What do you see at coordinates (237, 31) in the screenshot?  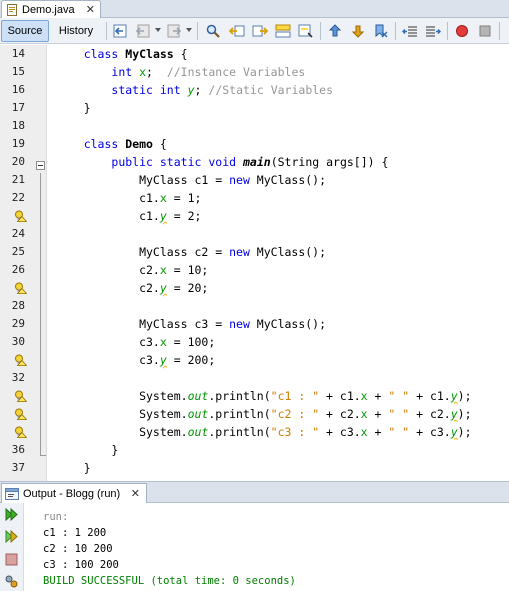 I see `find-previous-icon` at bounding box center [237, 31].